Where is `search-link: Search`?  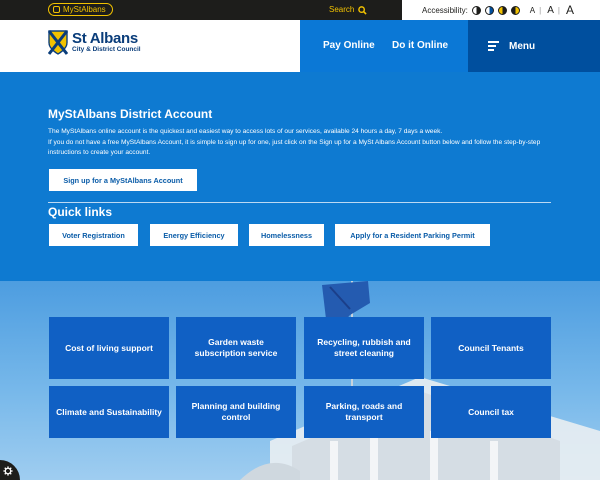 search-link: Search is located at coordinates (348, 10).